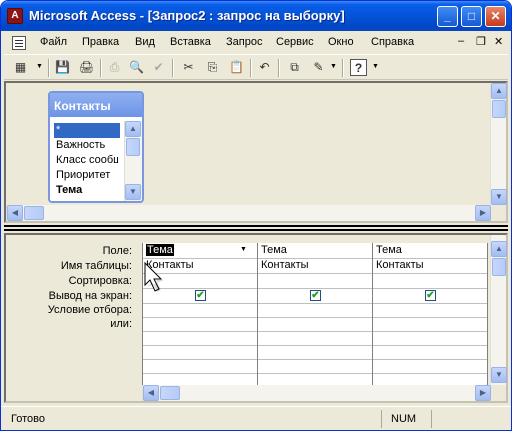 This screenshot has height=431, width=512. Describe the element at coordinates (244, 42) in the screenshot. I see `menu-query: Запрос` at that location.